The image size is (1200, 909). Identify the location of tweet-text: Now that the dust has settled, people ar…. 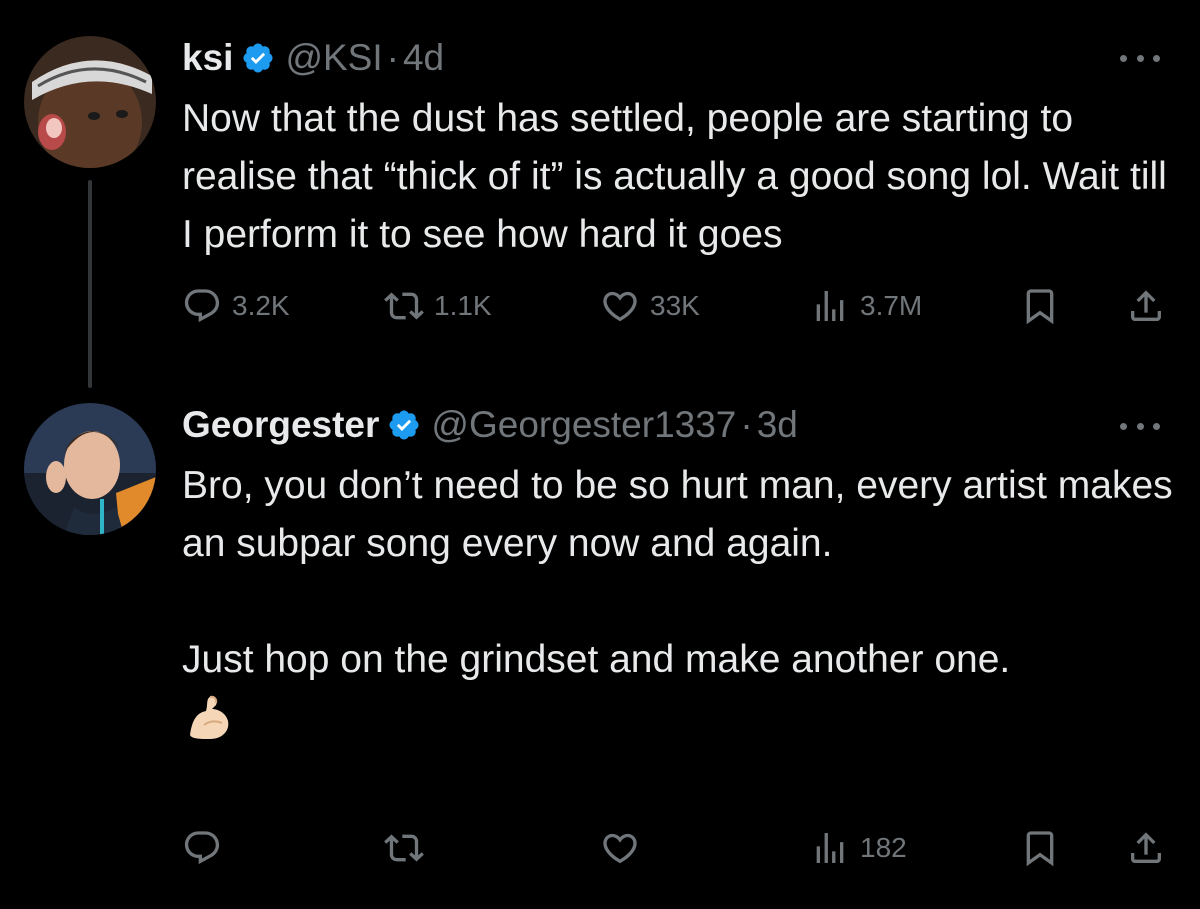
(680, 176).